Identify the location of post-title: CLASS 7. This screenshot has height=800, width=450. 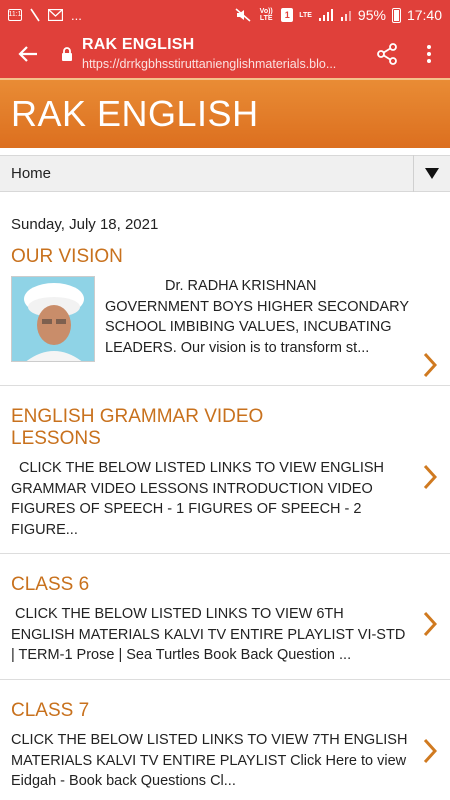
(210, 711).